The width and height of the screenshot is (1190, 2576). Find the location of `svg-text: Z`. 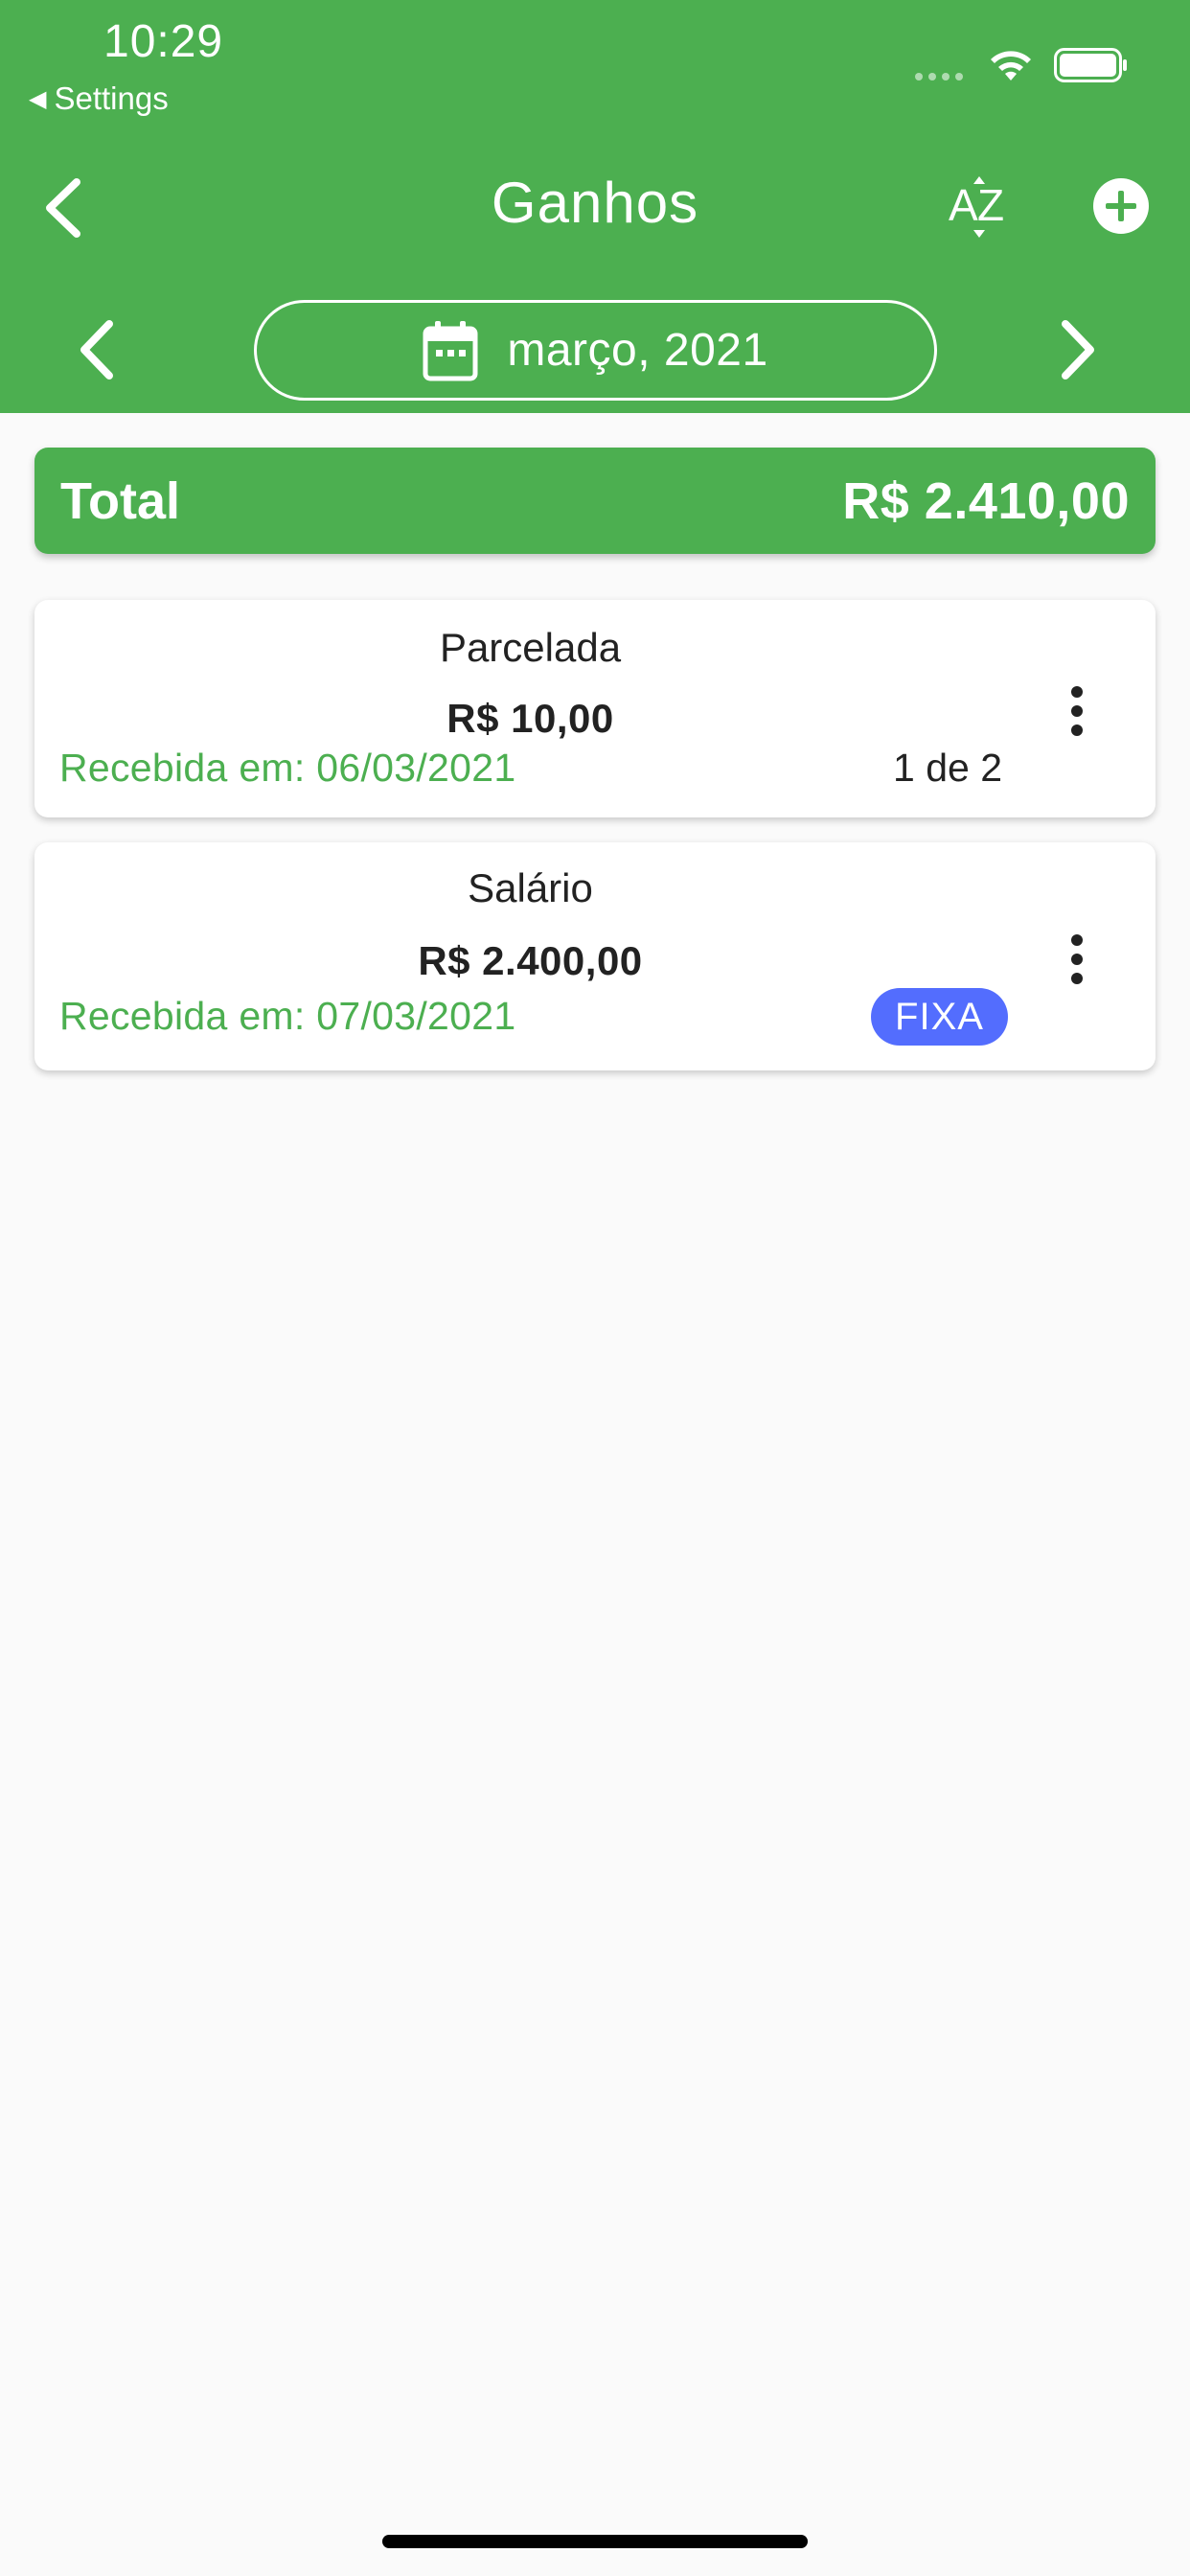

svg-text: Z is located at coordinates (990, 205).